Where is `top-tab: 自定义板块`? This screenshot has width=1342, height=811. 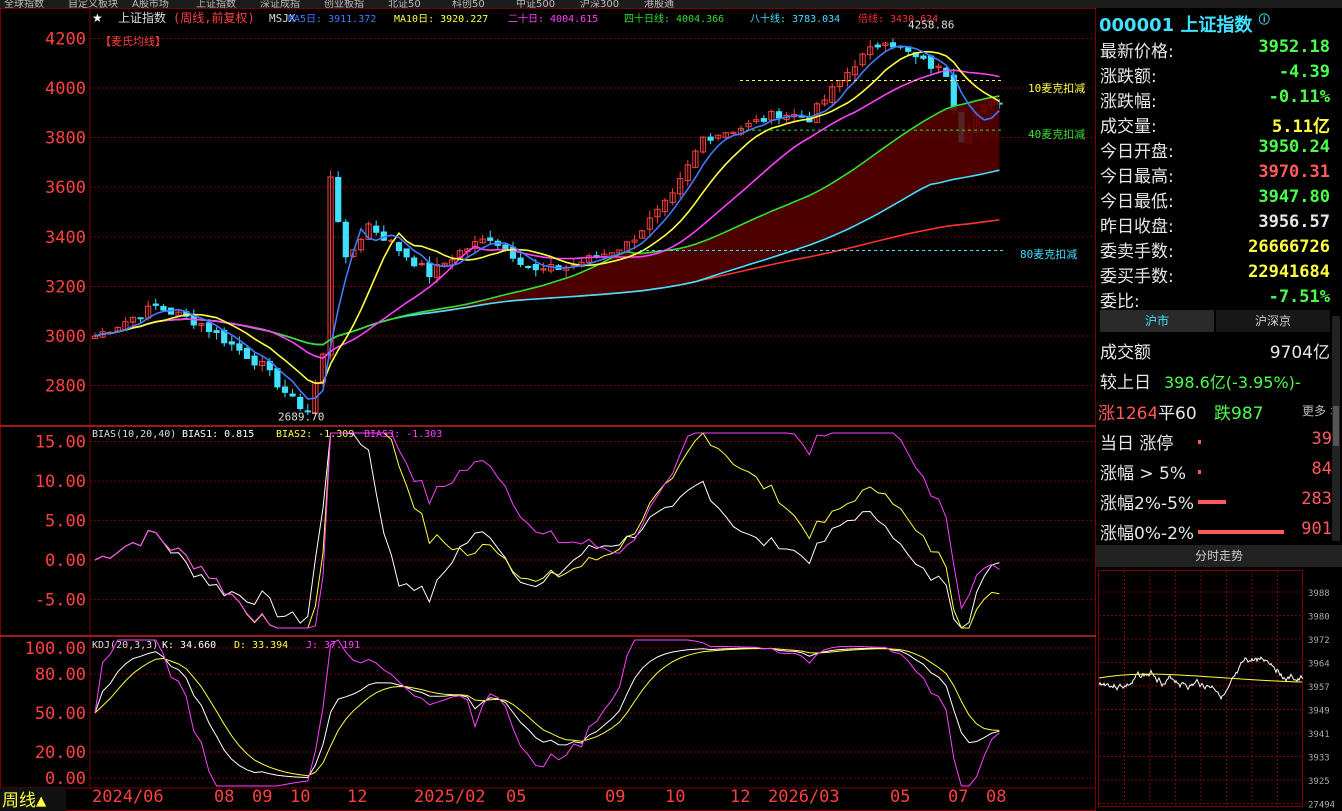 top-tab: 自定义板块 is located at coordinates (93, 4).